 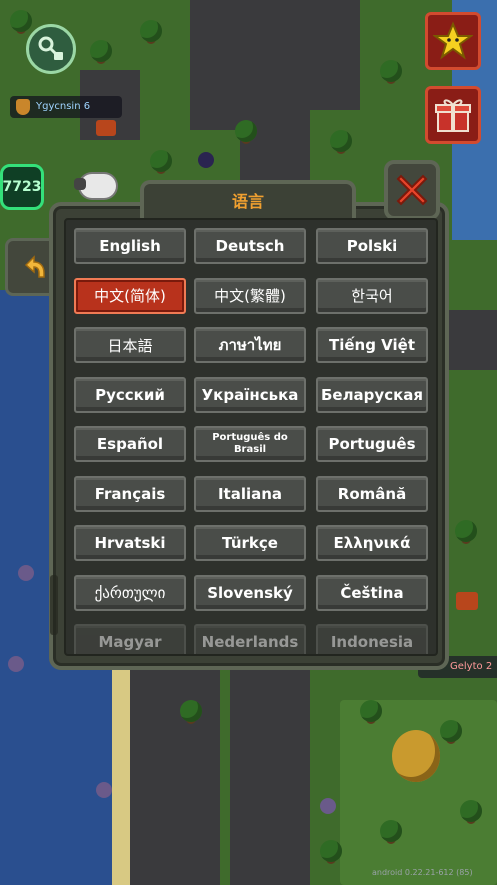 I want to click on language-button-indonesia: Indonesia, so click(x=372, y=639).